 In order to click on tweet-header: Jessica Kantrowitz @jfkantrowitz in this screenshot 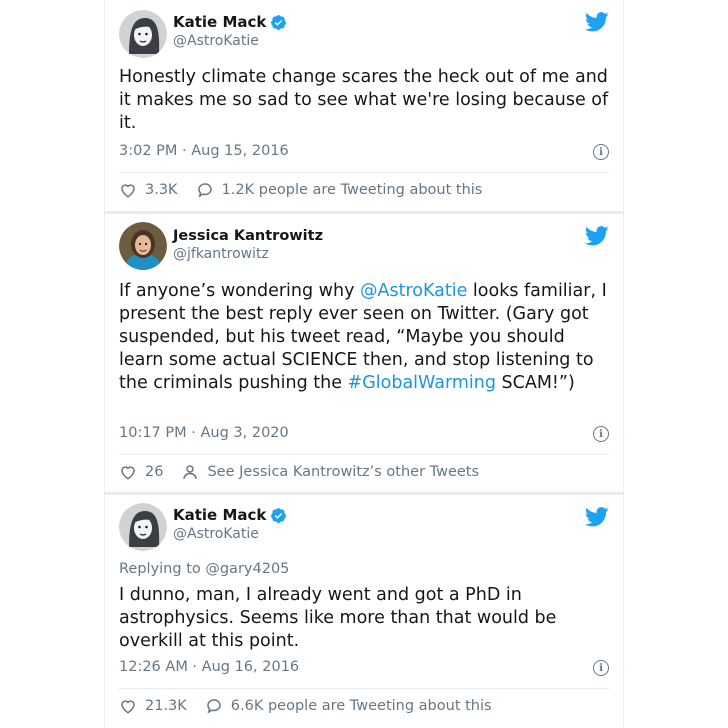, I will do `click(221, 246)`.